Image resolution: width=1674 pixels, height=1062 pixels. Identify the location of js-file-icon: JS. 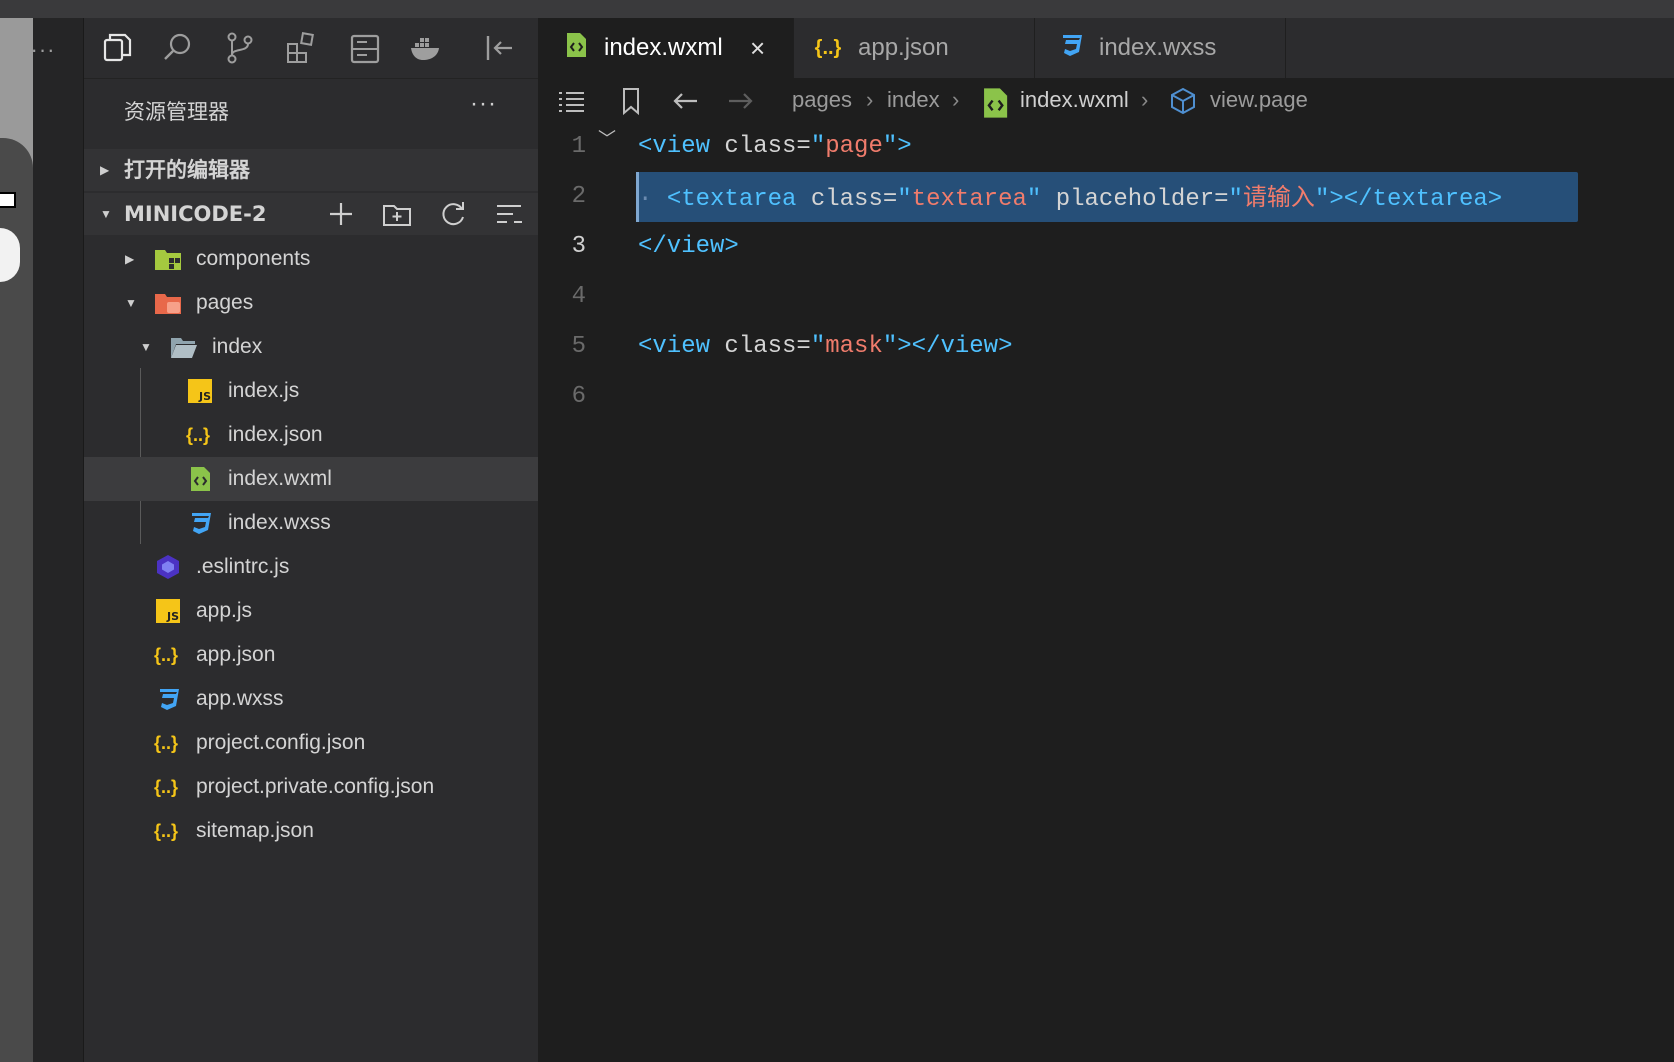
(200, 391).